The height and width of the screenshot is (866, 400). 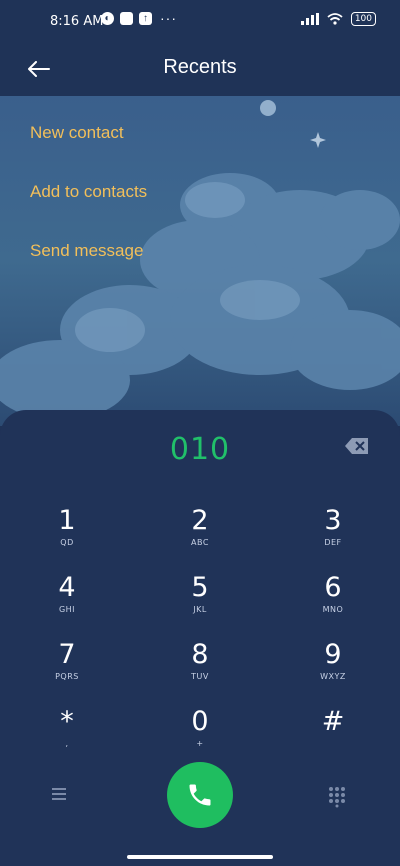 What do you see at coordinates (200, 542) in the screenshot?
I see `key-letters: ABC` at bounding box center [200, 542].